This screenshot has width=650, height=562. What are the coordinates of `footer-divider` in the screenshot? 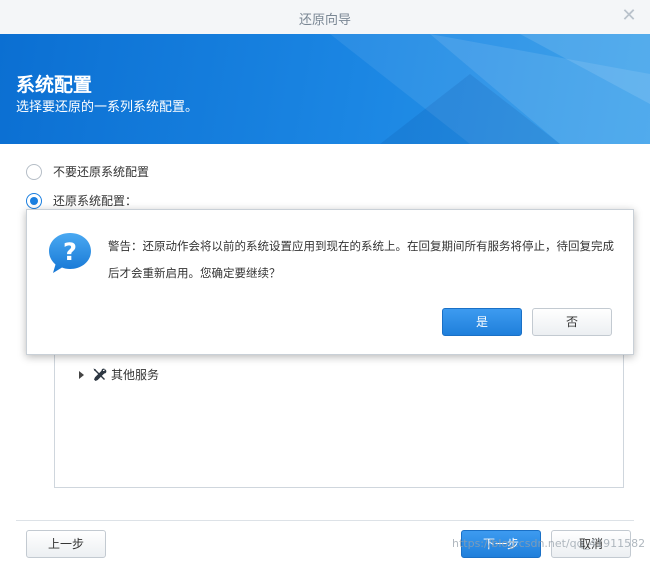 It's located at (325, 520).